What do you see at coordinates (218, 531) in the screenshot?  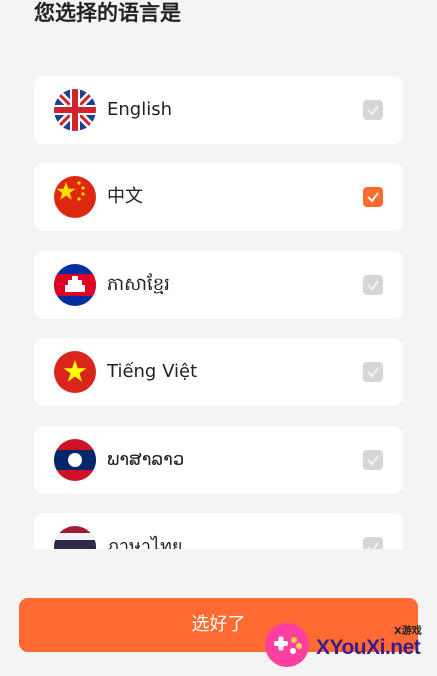 I see `language-option-thai: ภาษาไทย` at bounding box center [218, 531].